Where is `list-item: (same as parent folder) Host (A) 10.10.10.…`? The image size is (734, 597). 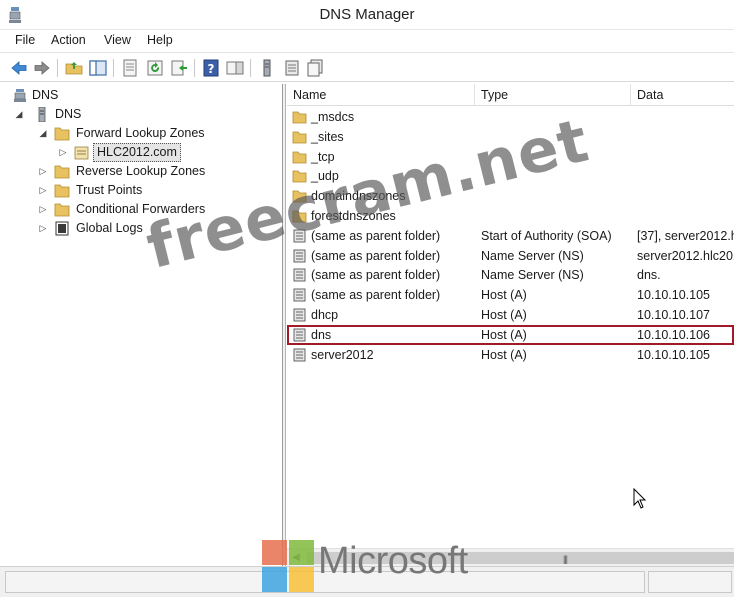
list-item: (same as parent folder) Host (A) 10.10.10.… is located at coordinates (510, 295).